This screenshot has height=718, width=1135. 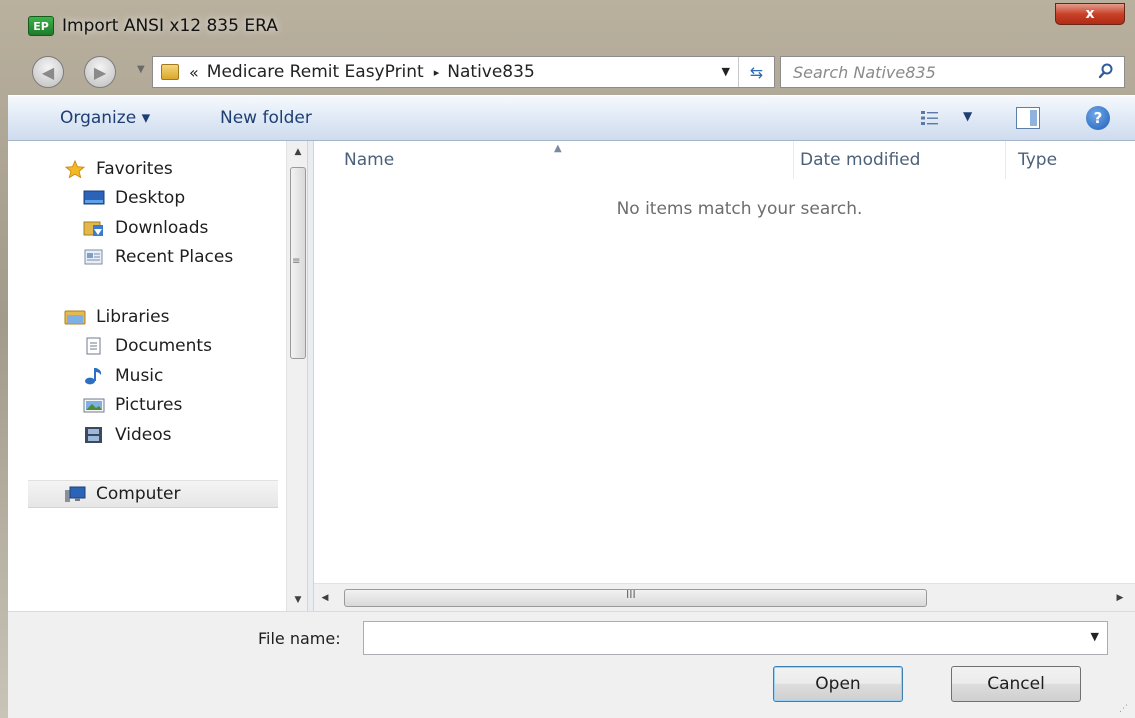 I want to click on nav-favorites-label: Favorites, so click(x=134, y=169).